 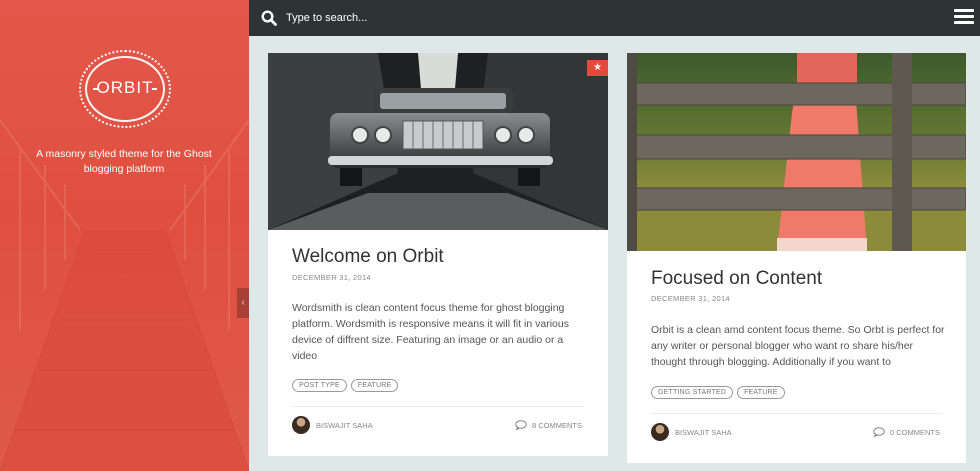 I want to click on top-bar, so click(x=614, y=18).